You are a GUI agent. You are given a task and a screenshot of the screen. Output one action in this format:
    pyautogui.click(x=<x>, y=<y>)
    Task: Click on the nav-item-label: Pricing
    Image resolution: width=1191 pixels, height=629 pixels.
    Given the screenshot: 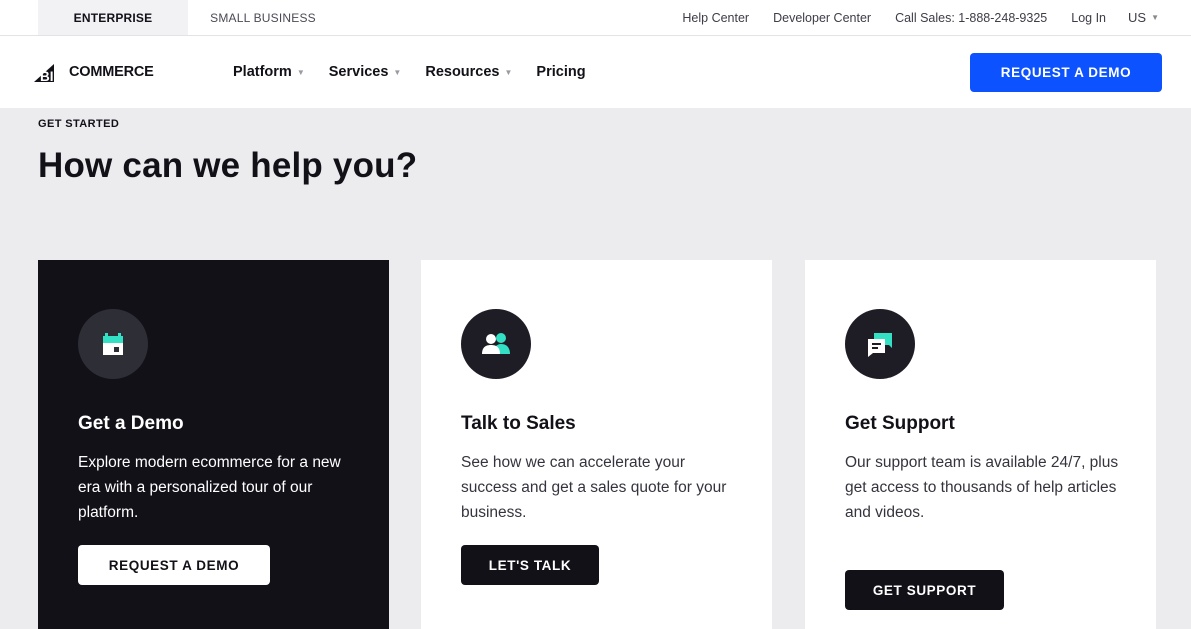 What is the action you would take?
    pyautogui.click(x=561, y=72)
    